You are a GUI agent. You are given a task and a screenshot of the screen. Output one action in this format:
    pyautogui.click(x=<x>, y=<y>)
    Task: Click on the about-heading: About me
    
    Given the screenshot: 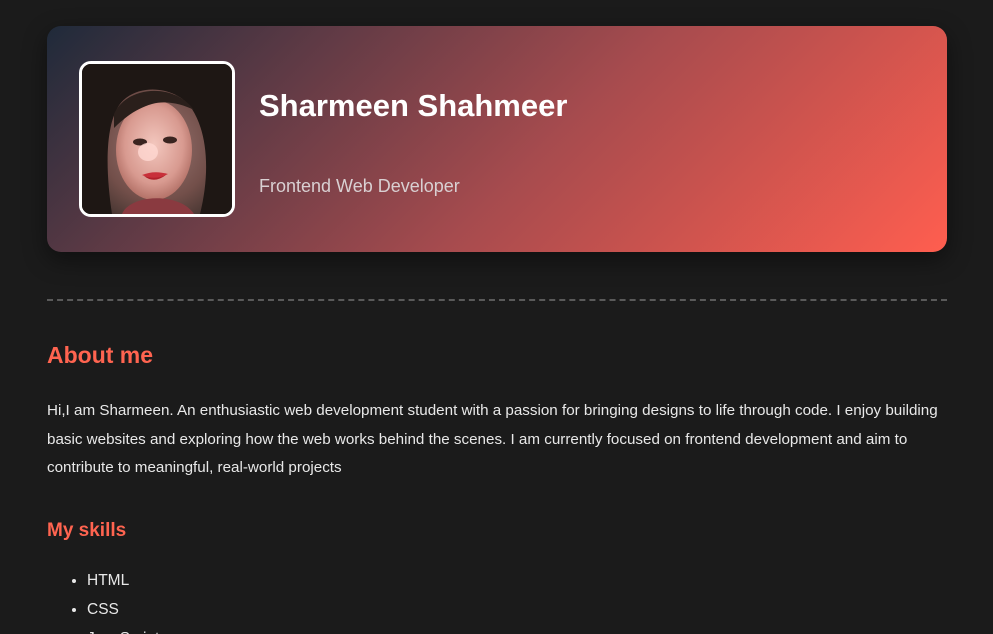 What is the action you would take?
    pyautogui.click(x=100, y=355)
    